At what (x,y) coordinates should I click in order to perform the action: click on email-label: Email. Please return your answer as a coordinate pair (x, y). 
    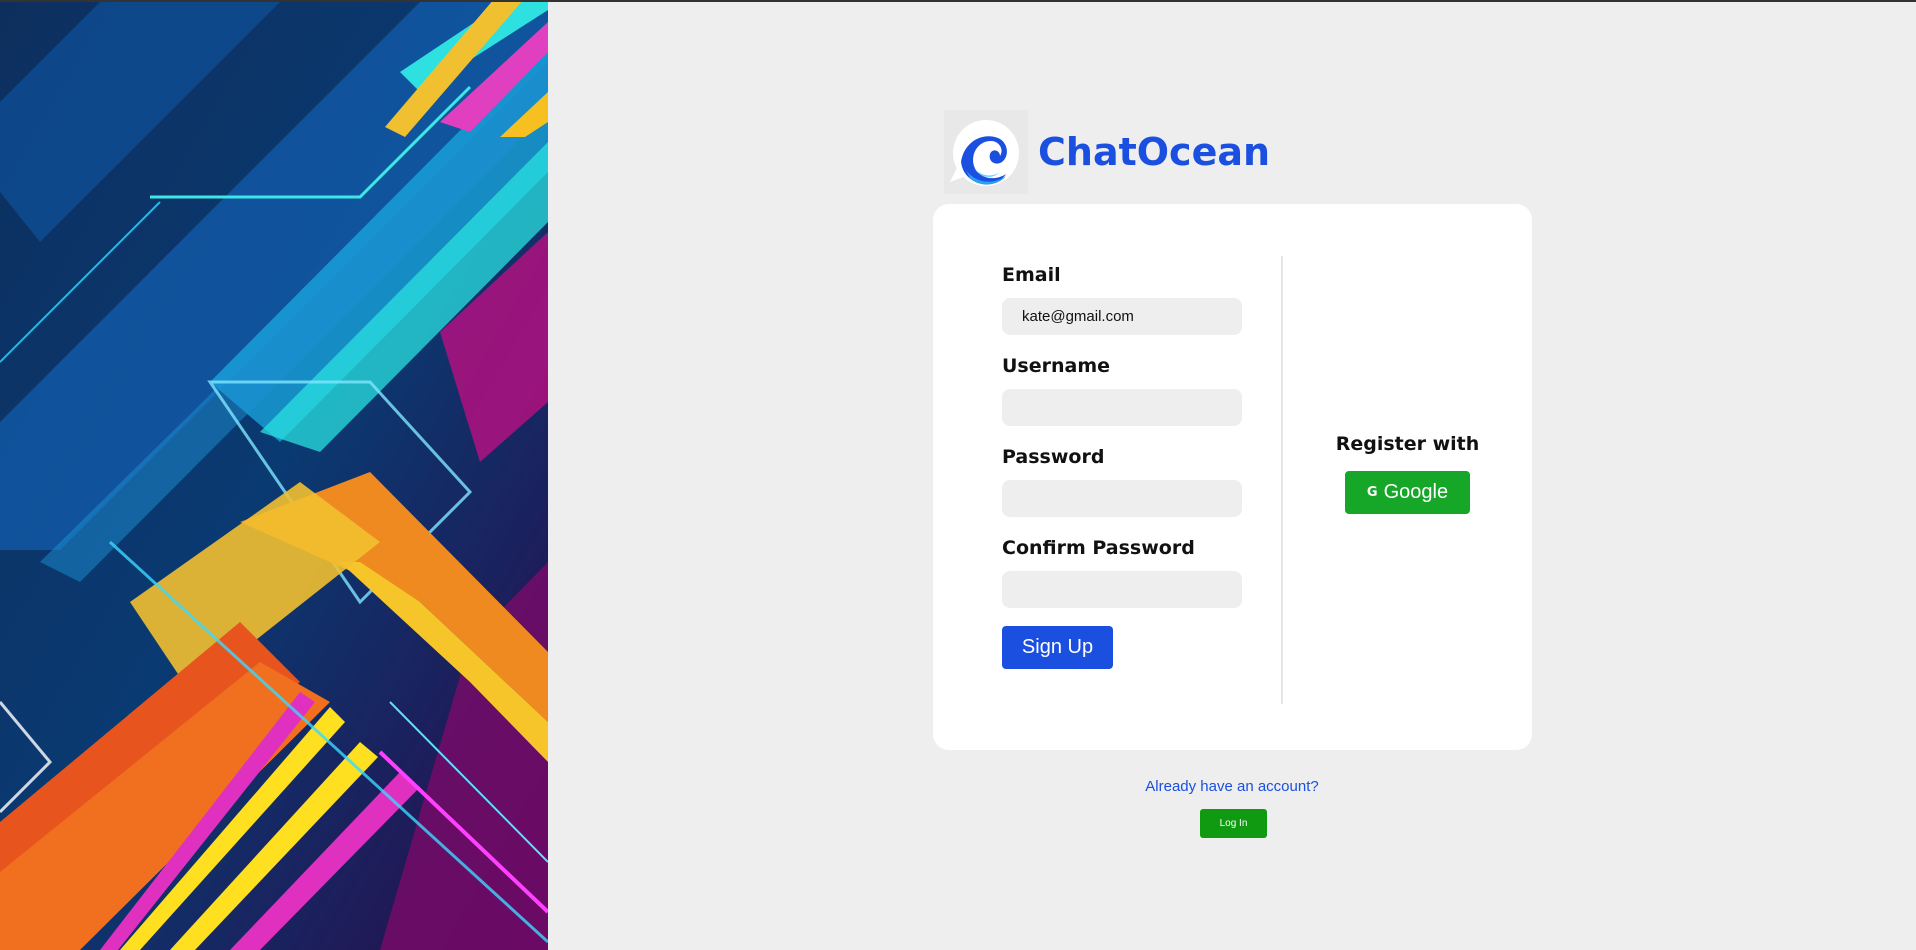
    Looking at the image, I should click on (1031, 275).